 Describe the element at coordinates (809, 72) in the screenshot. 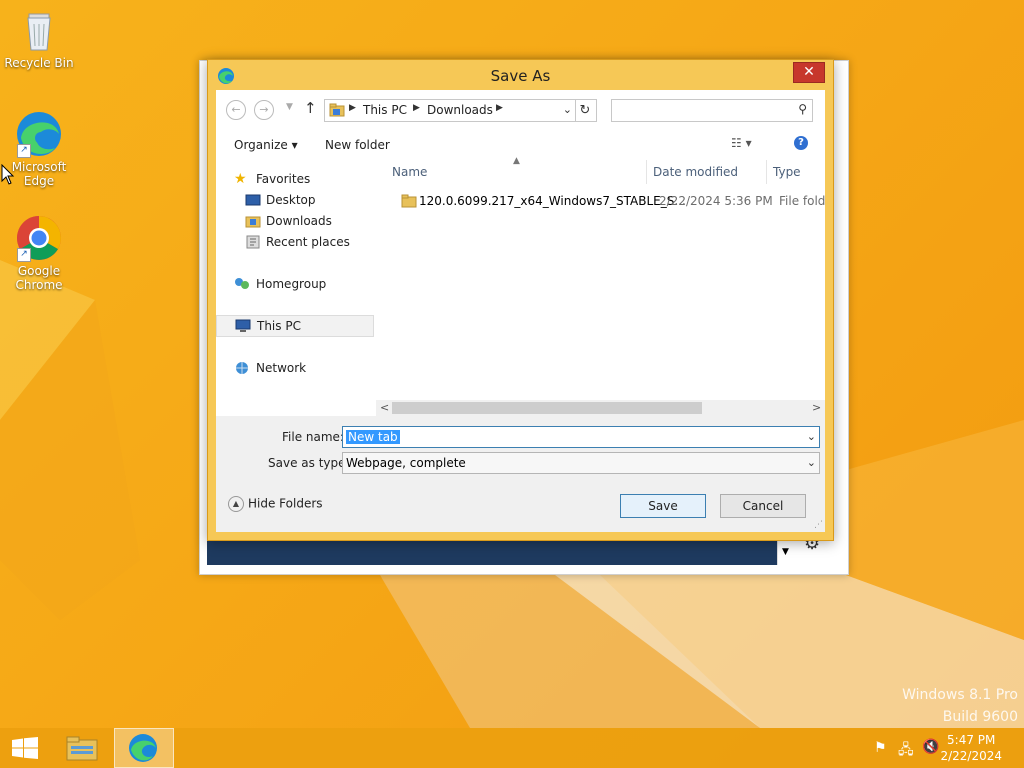

I see `close-button: ✕` at that location.